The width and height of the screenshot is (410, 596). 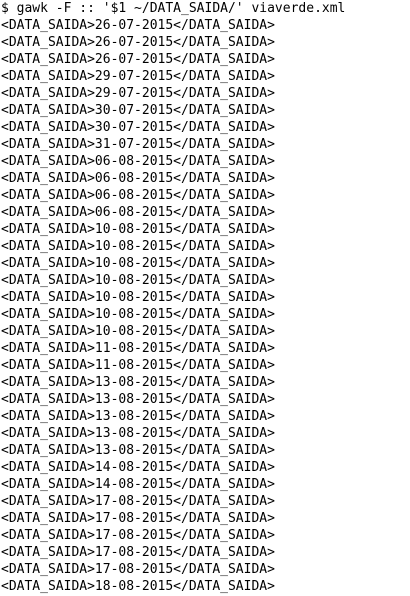 I want to click on output-line: <DATA_SAIDA>31-07-2015</DATA_SAIDA>, so click(x=138, y=144).